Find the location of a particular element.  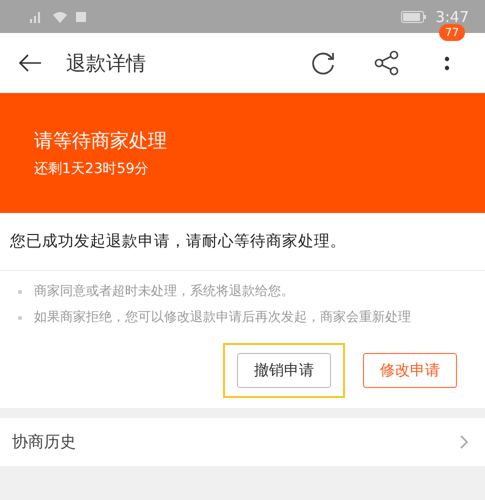

note-text: 如果商家拒绝，您可以修改退款申请后再次发起，商家会重新处理 is located at coordinates (222, 318).